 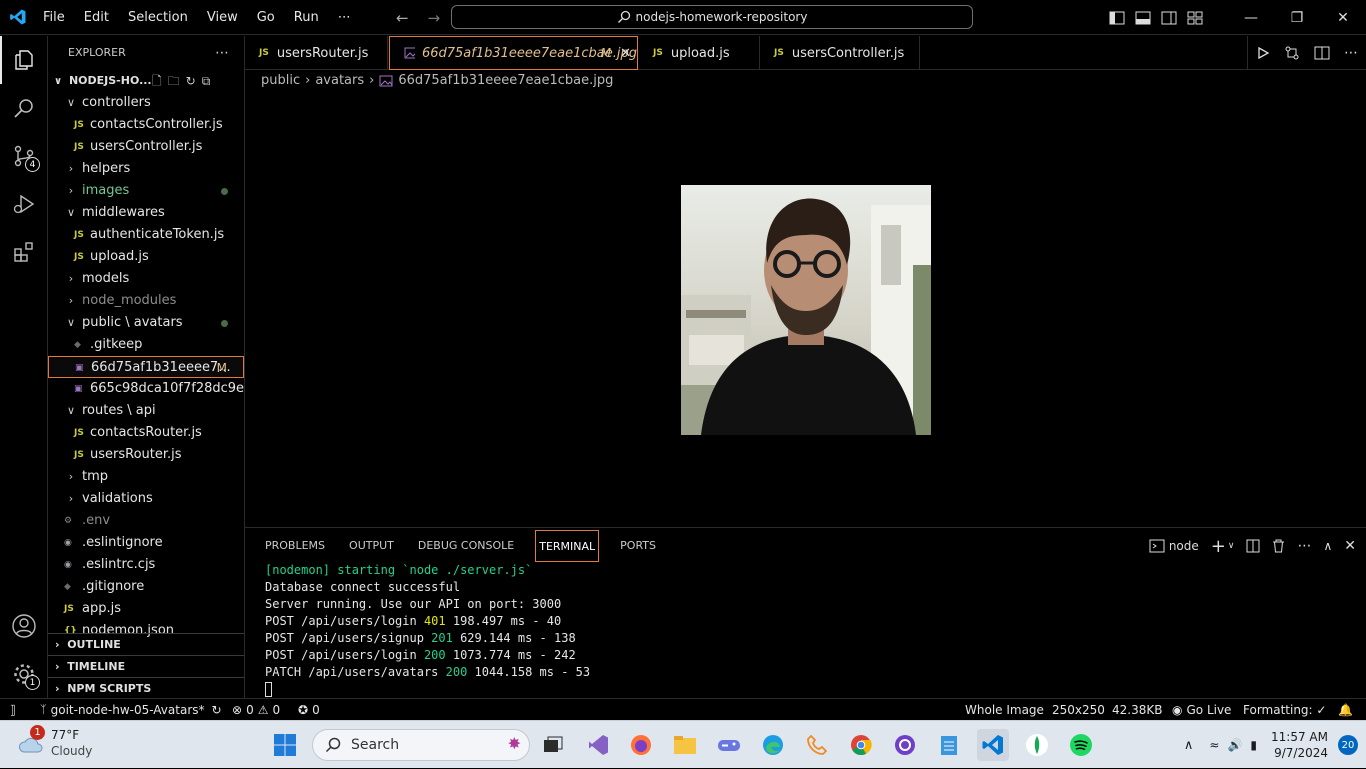 I want to click on tree-item: › validations, so click(x=146, y=499).